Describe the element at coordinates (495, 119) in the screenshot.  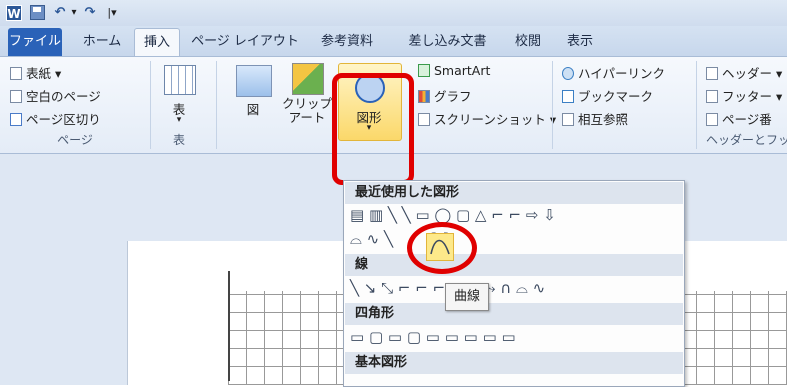
I see `screenshot-label: スクリーンショット ▾` at that location.